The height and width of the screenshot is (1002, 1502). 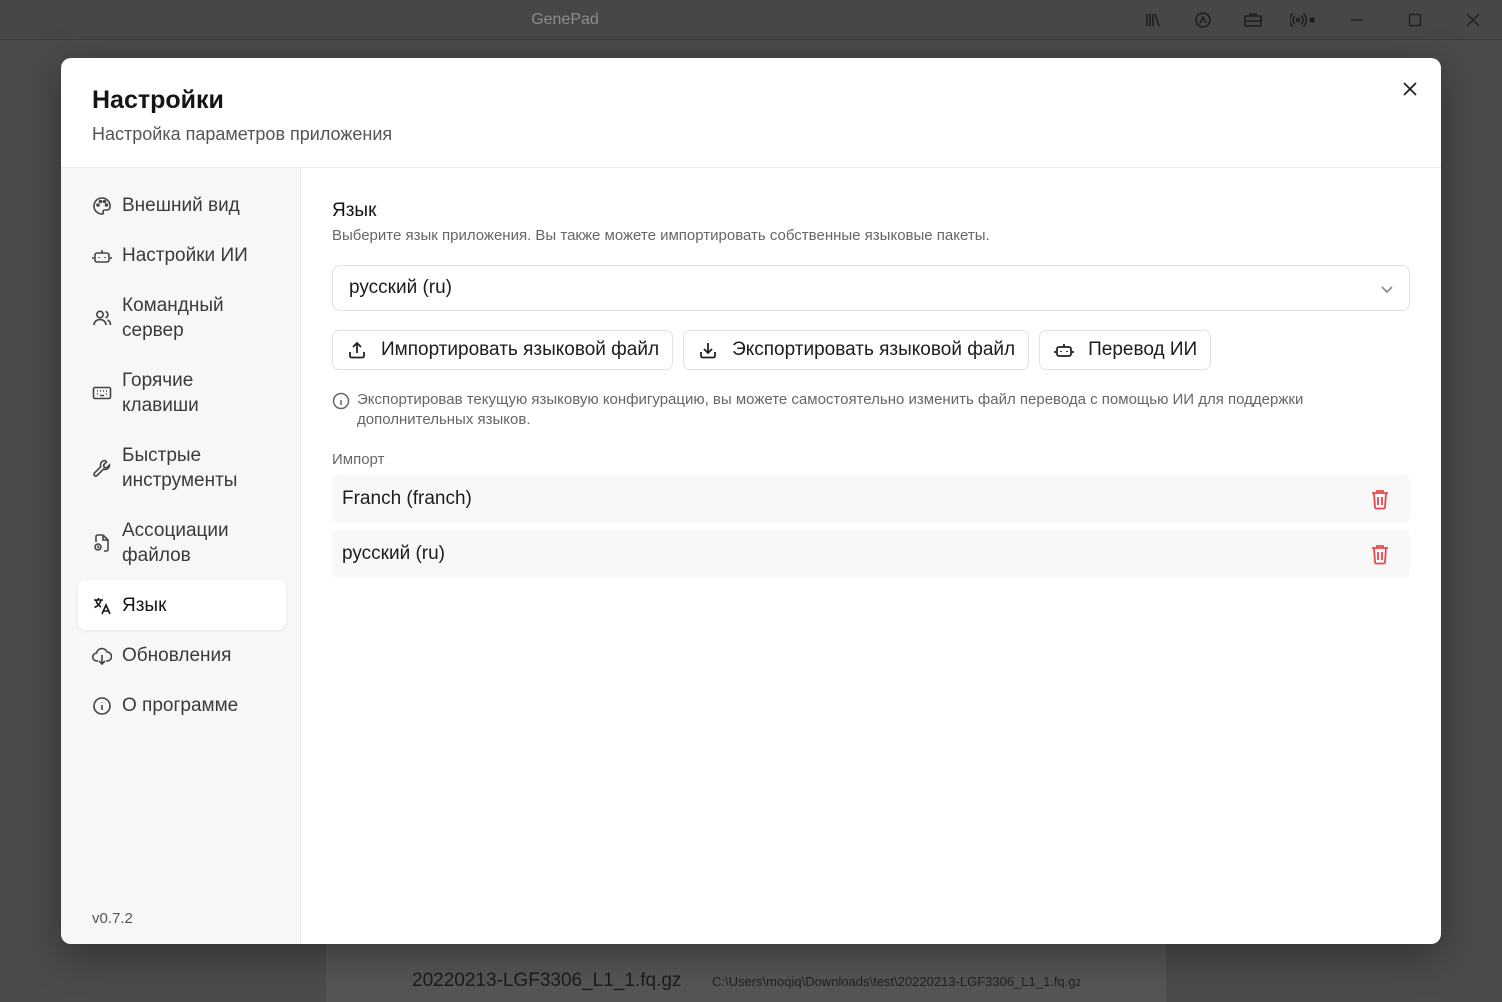 I want to click on export-language-button: Экспортировать языковой файл, so click(x=856, y=350).